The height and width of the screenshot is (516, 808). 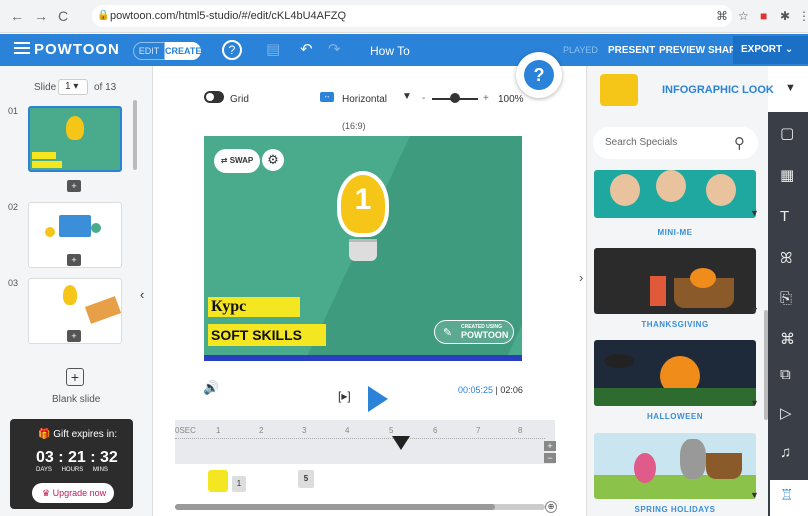 What do you see at coordinates (787, 339) in the screenshot?
I see `shapes-icon: ⌘` at bounding box center [787, 339].